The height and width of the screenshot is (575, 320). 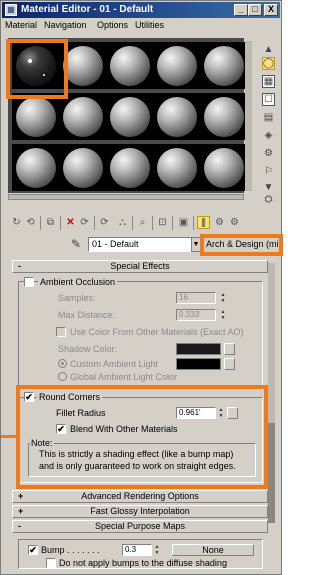 I want to click on special-purpose-maps-rollout: - Special Purpose Maps, so click(x=140, y=526).